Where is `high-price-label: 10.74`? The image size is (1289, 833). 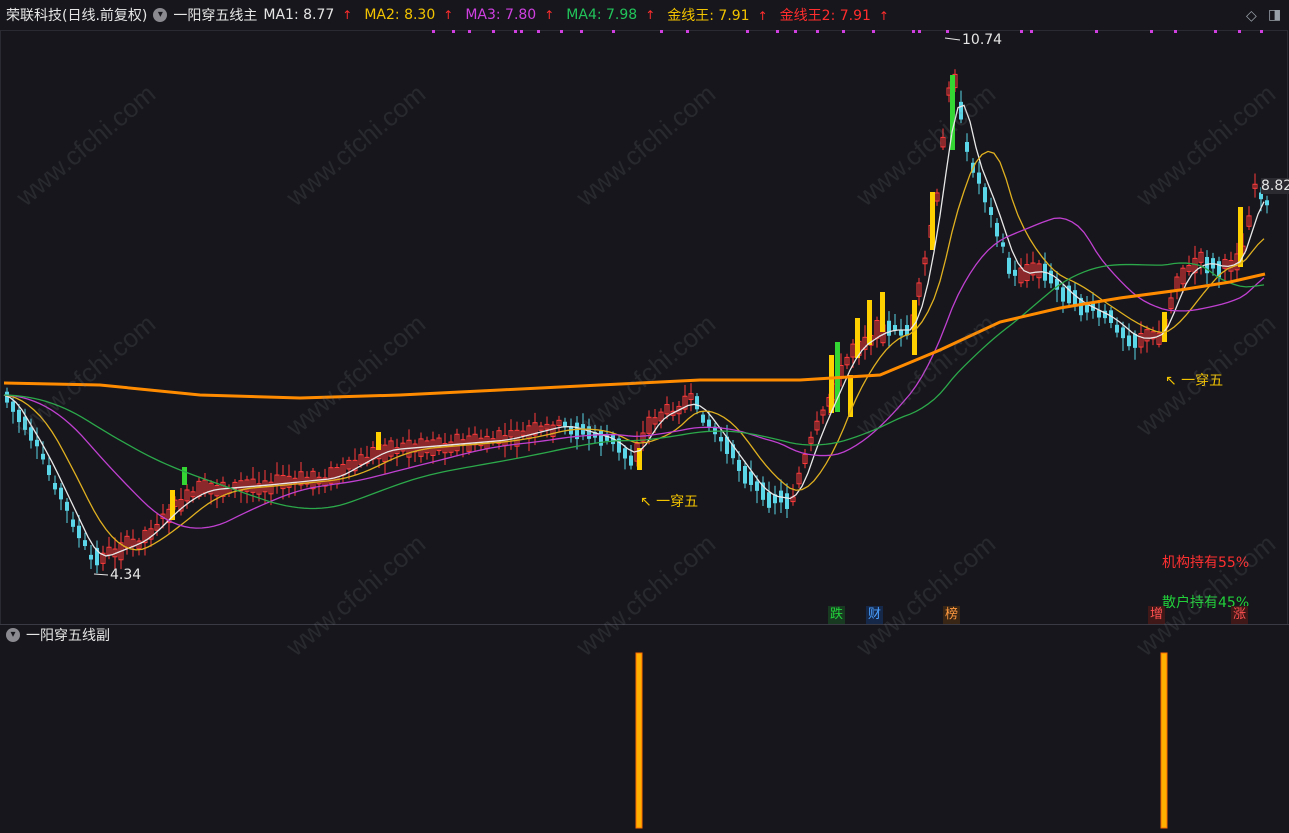
high-price-label: 10.74 is located at coordinates (982, 40).